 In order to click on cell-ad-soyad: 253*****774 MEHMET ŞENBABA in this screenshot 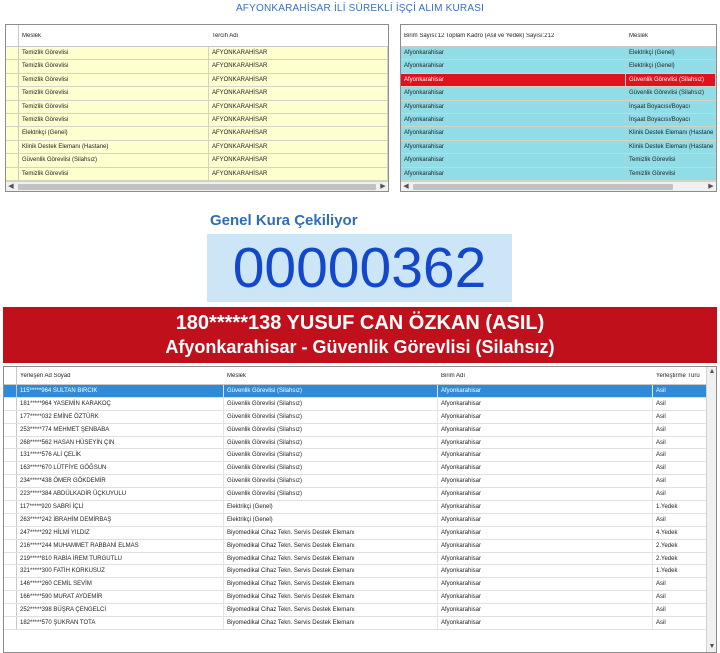, I will do `click(120, 429)`.